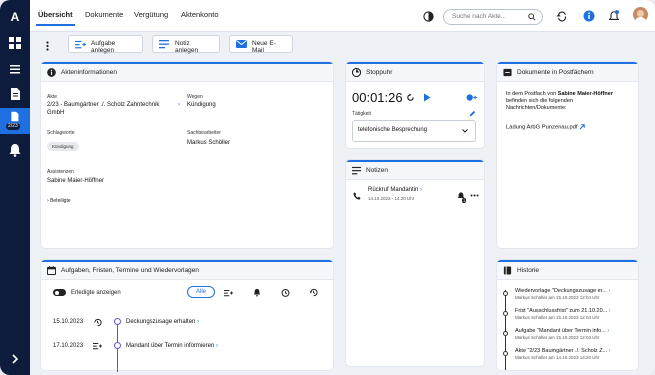  Describe the element at coordinates (532, 94) in the screenshot. I see `postfach-text-1: In dem Postfach von` at that location.